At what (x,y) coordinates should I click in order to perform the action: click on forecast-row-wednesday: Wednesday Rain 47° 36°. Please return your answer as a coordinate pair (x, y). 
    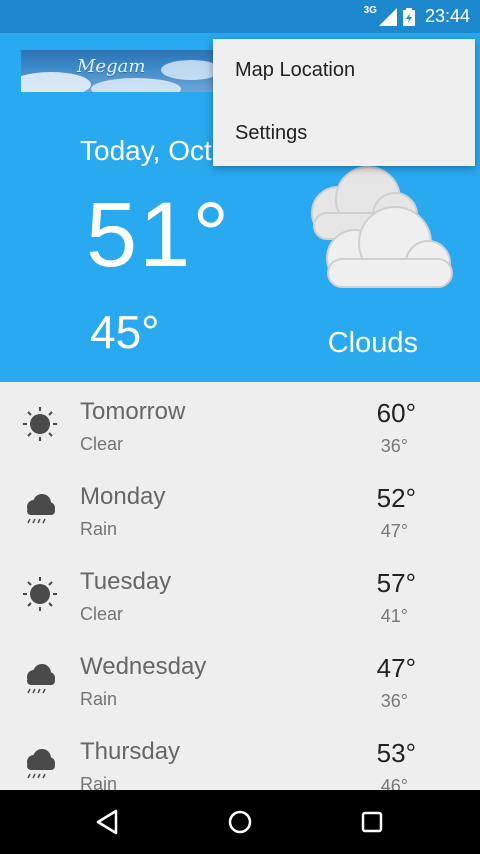
    Looking at the image, I should click on (240, 679).